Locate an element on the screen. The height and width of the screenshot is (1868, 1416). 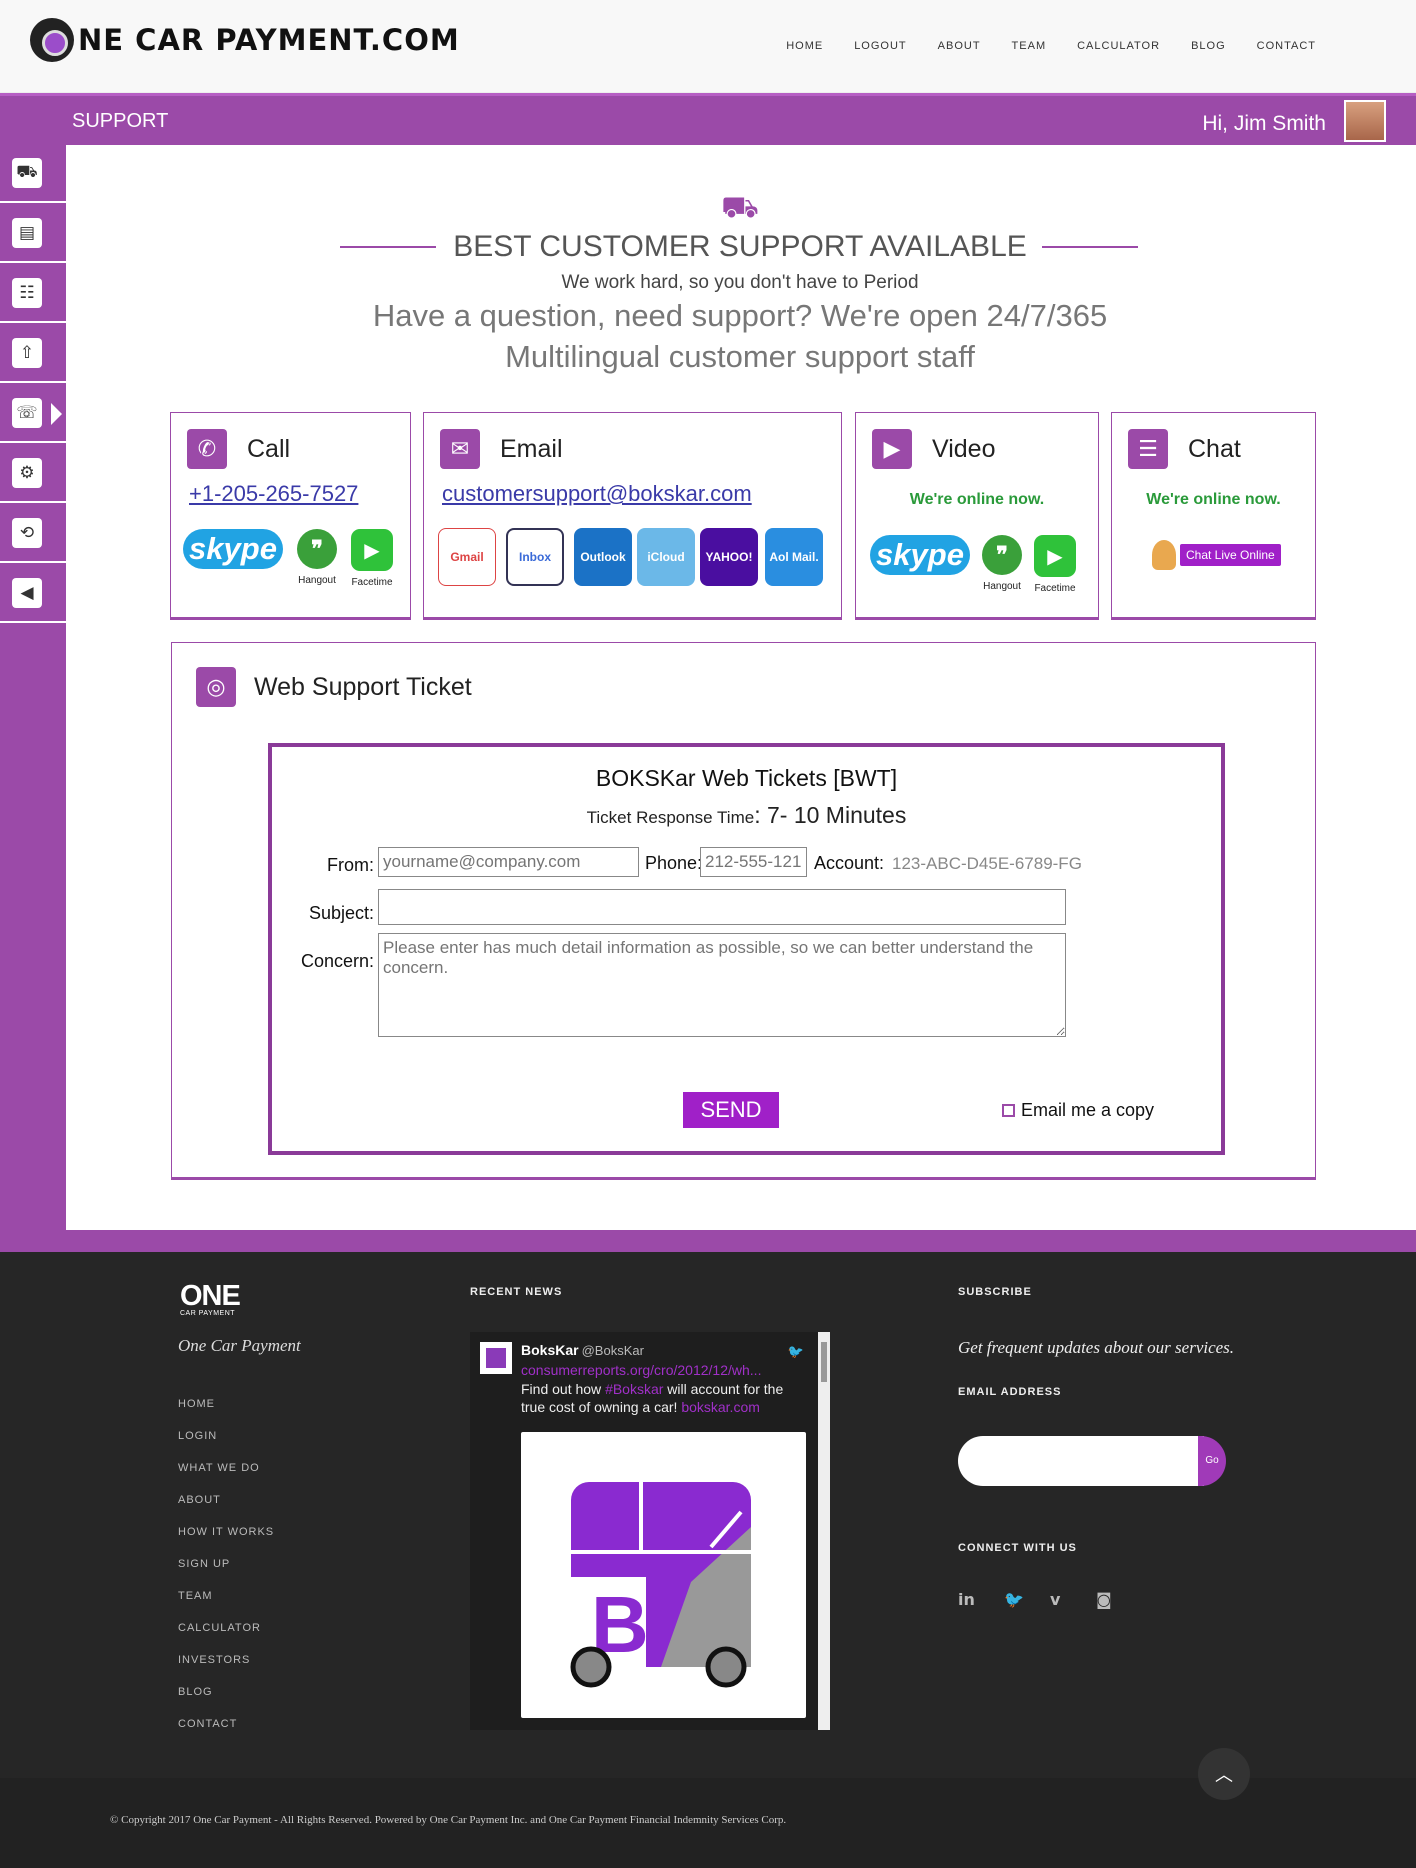
outlook-icon: Outlook is located at coordinates (603, 557).